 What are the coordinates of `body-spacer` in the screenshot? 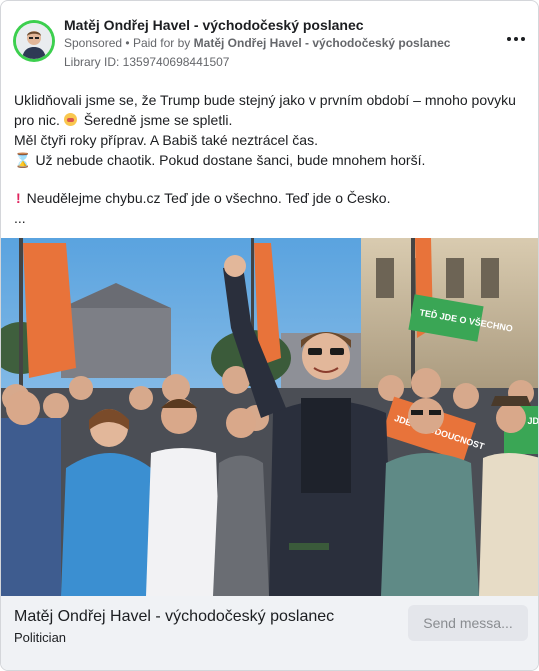 It's located at (270, 179).